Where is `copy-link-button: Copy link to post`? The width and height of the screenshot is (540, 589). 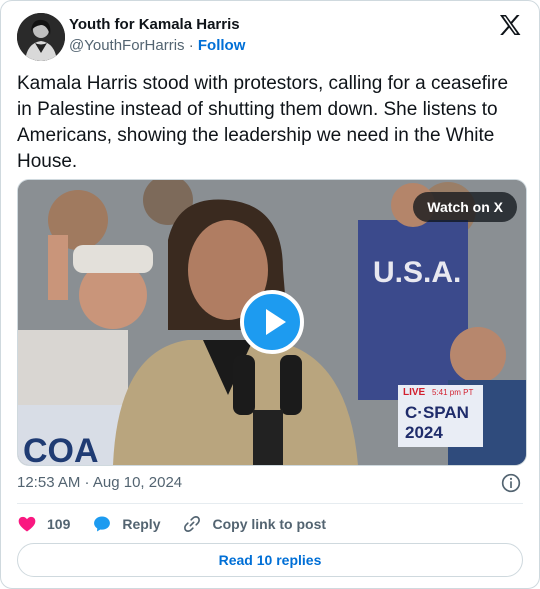 copy-link-button: Copy link to post is located at coordinates (254, 524).